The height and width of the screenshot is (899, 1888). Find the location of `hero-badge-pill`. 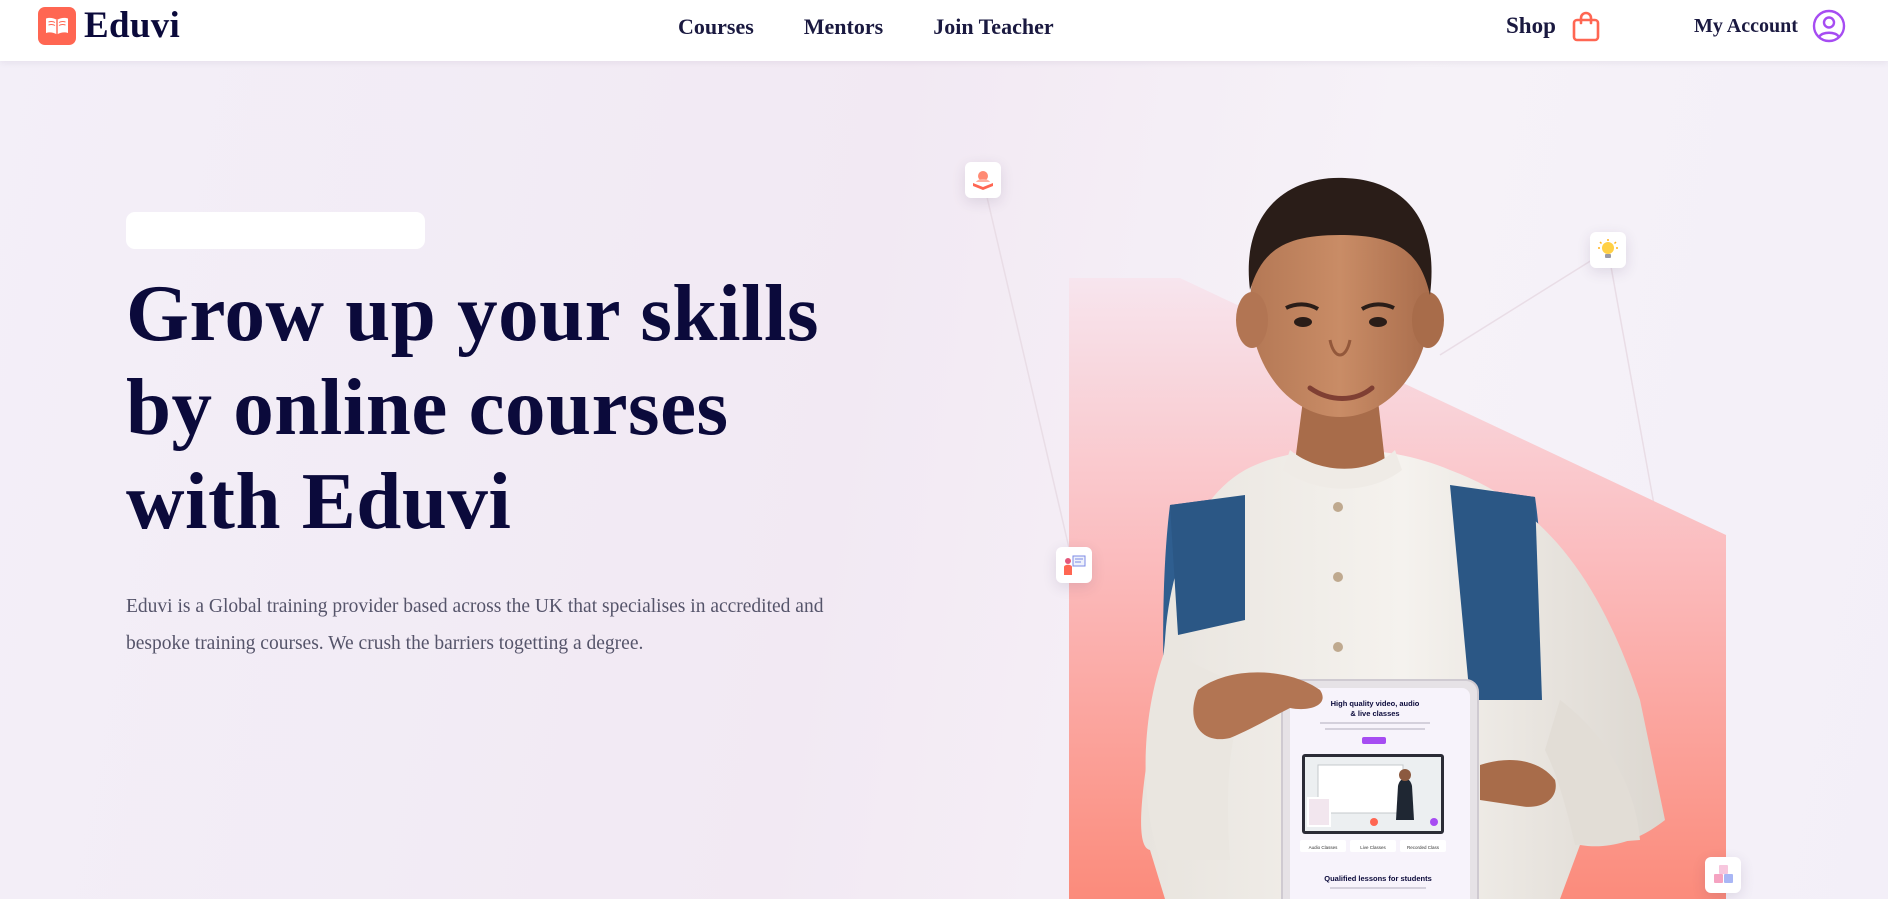

hero-badge-pill is located at coordinates (275, 230).